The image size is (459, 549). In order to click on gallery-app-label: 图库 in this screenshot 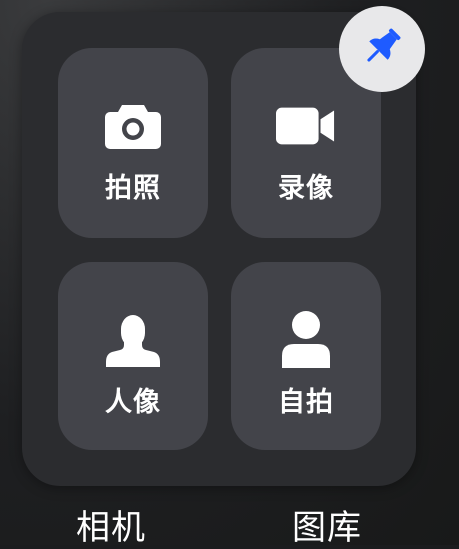, I will do `click(327, 524)`.